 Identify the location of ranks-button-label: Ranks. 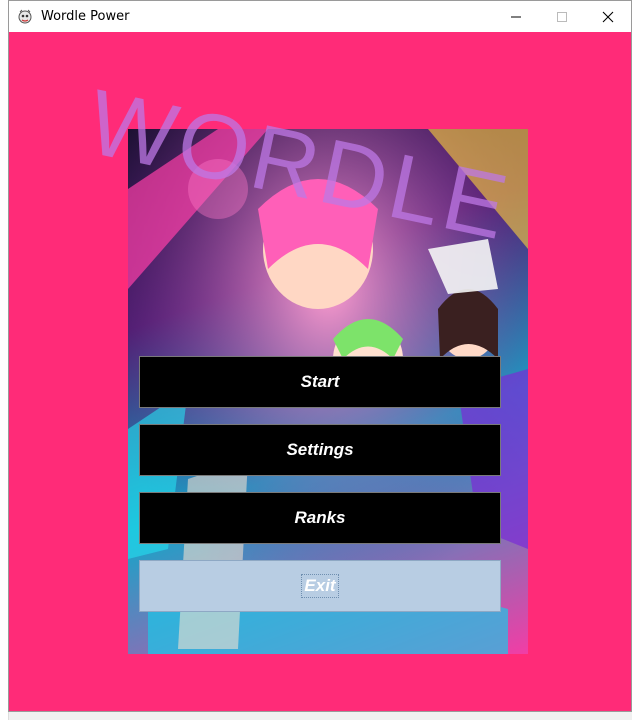
(320, 517).